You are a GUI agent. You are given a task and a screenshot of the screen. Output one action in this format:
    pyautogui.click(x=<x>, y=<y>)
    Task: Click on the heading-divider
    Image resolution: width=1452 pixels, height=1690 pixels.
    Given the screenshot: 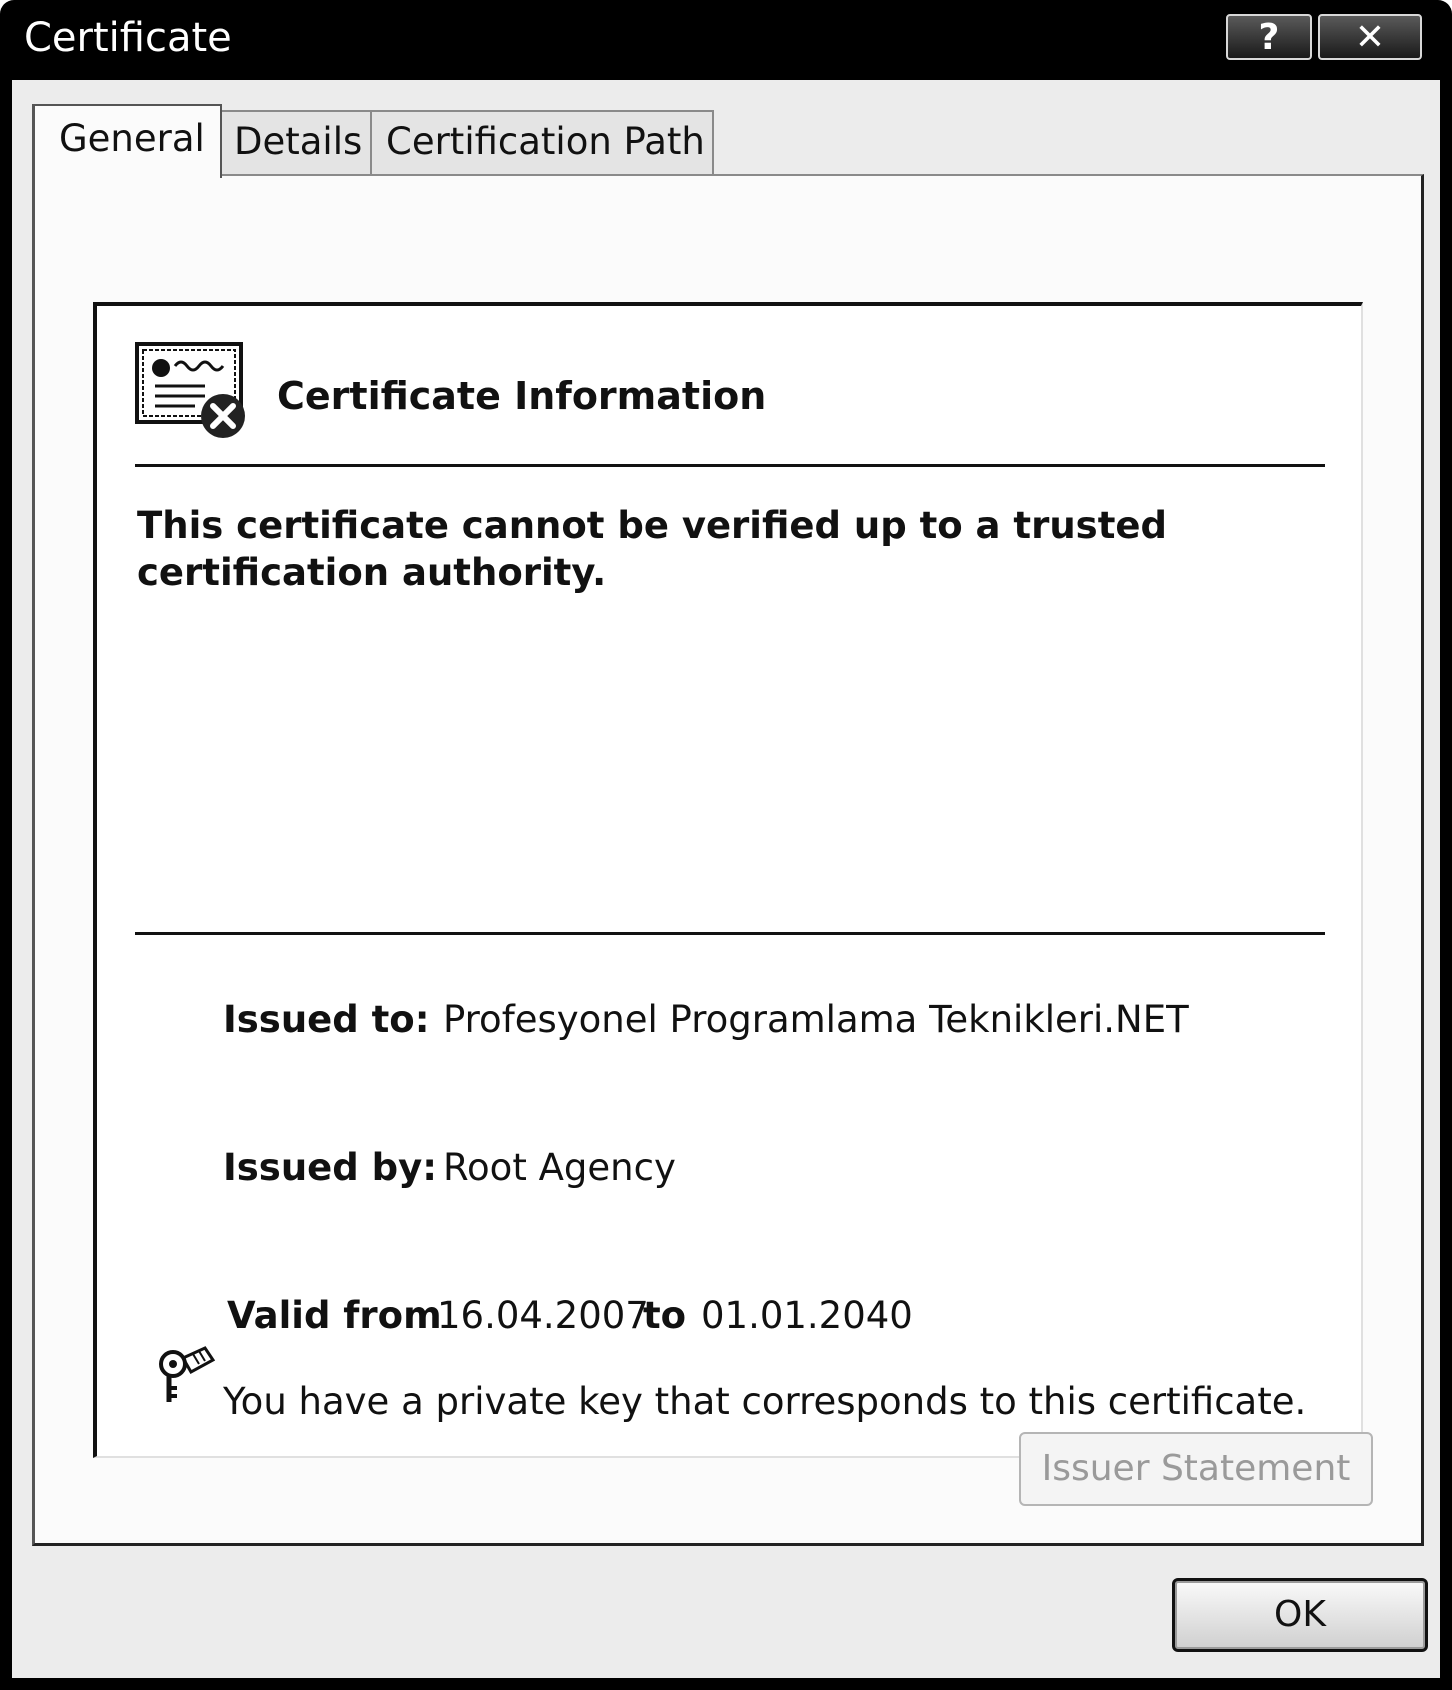 What is the action you would take?
    pyautogui.click(x=730, y=465)
    